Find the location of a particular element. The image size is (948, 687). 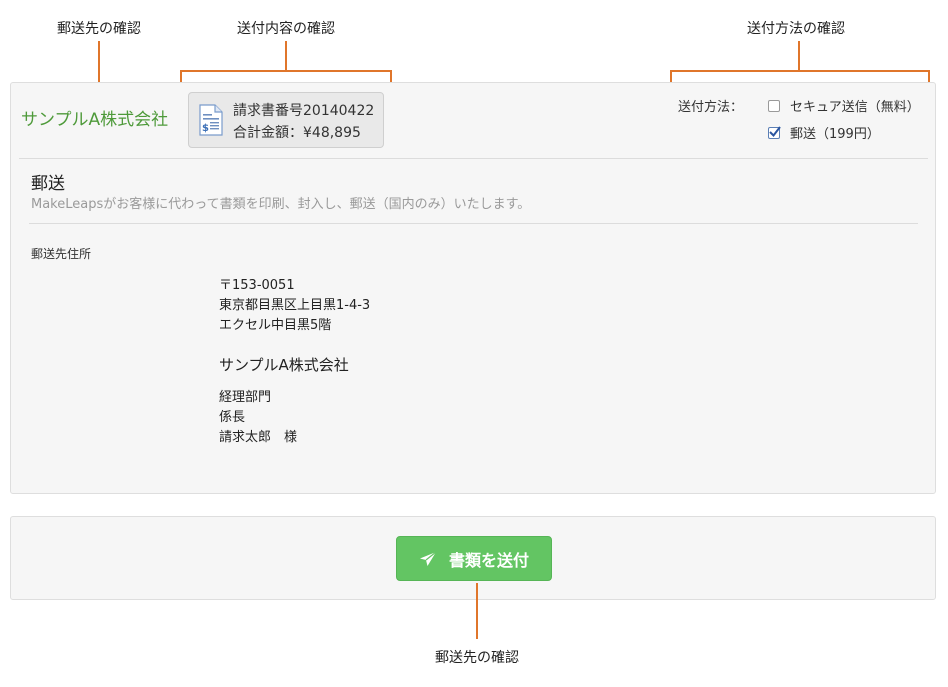

address-position: 係長 is located at coordinates (232, 417).